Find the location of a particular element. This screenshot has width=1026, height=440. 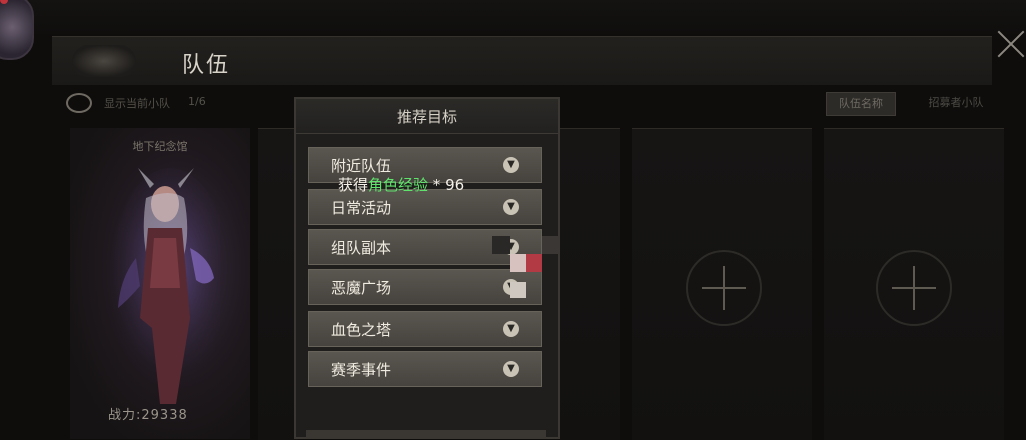

recruit-button: 招募者小队 is located at coordinates (956, 103).